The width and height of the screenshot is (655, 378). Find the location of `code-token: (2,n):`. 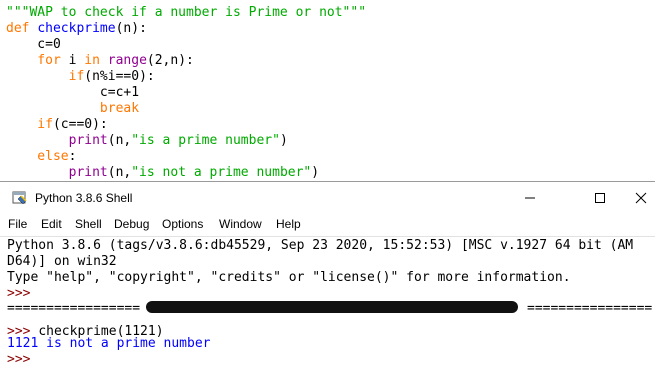

code-token: (2,n): is located at coordinates (170, 60).